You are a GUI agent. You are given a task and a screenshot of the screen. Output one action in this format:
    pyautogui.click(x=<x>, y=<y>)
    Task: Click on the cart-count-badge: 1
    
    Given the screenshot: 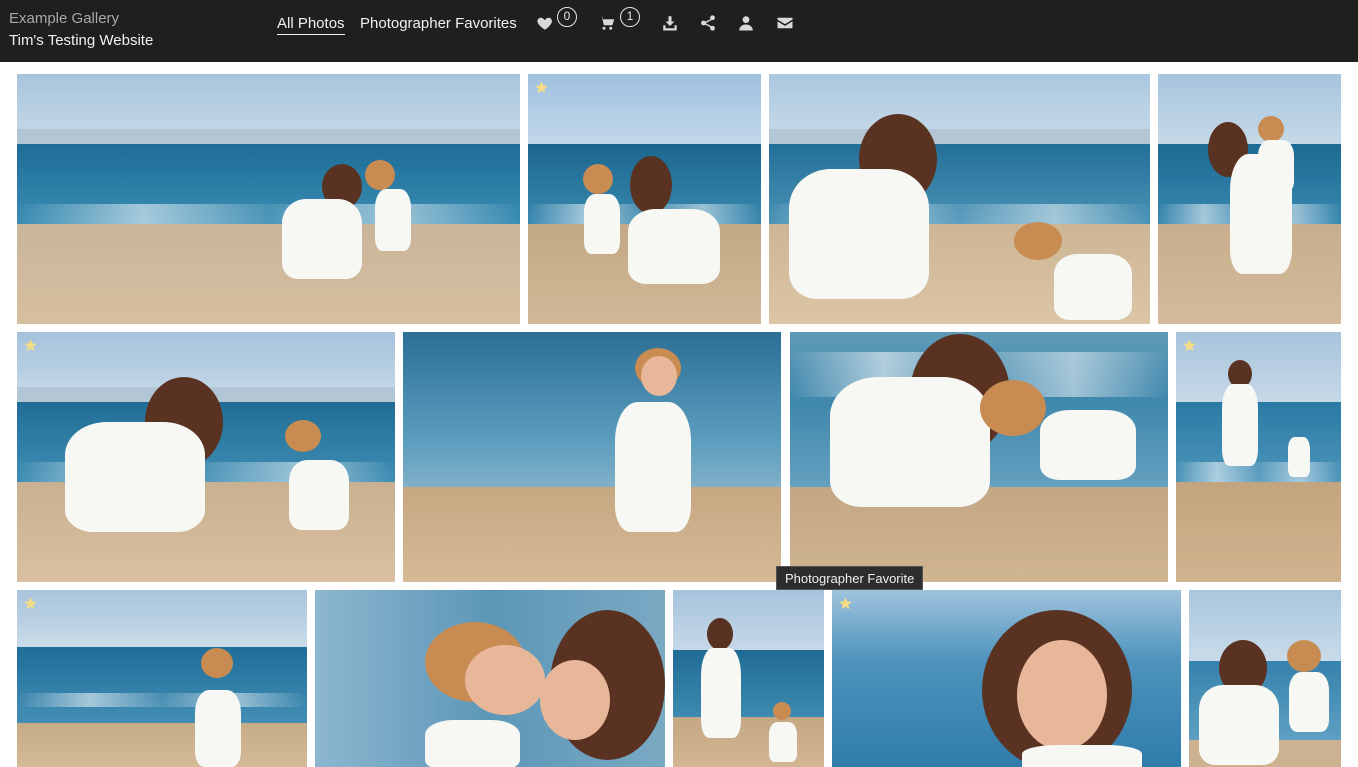 What is the action you would take?
    pyautogui.click(x=630, y=17)
    